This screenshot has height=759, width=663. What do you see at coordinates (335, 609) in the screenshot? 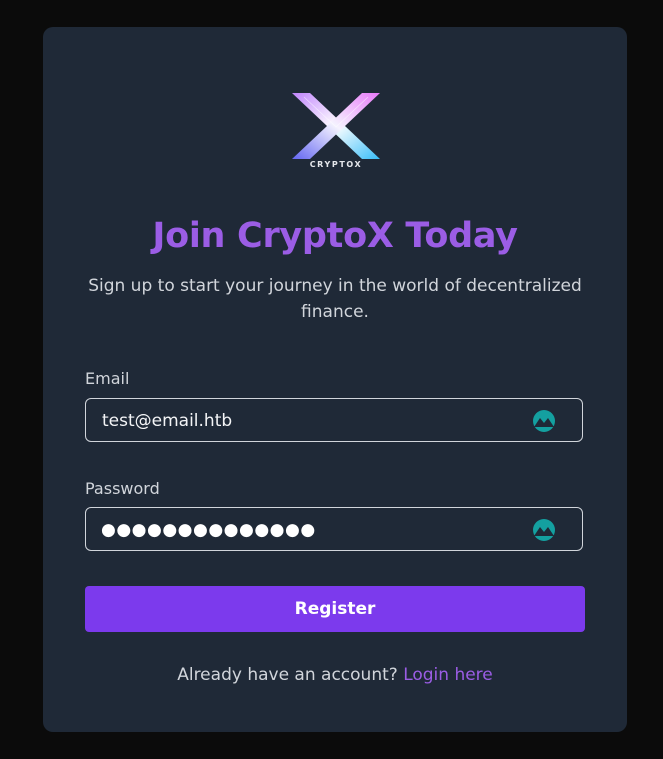
I see `register-button: Register` at bounding box center [335, 609].